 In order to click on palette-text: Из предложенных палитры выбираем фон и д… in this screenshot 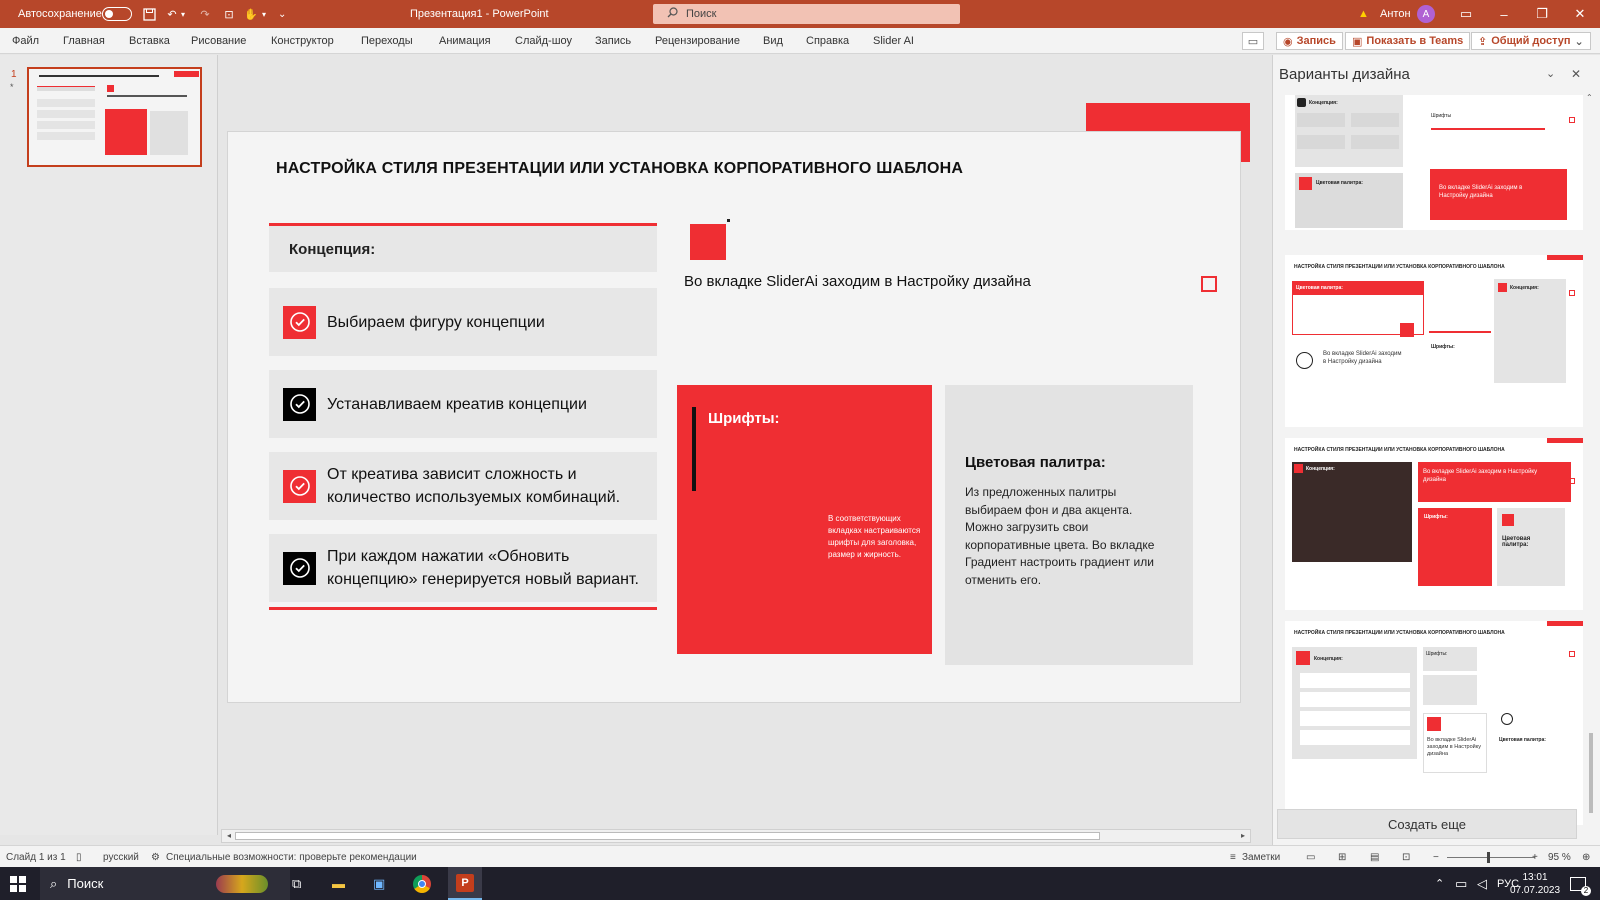, I will do `click(1060, 536)`.